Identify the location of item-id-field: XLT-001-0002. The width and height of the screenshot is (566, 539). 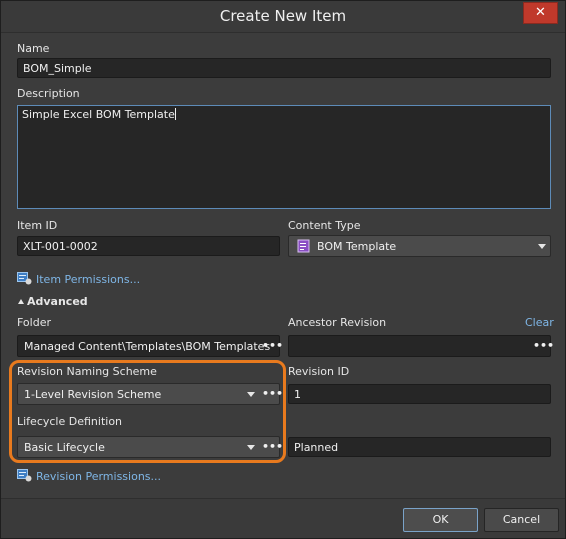
(148, 246).